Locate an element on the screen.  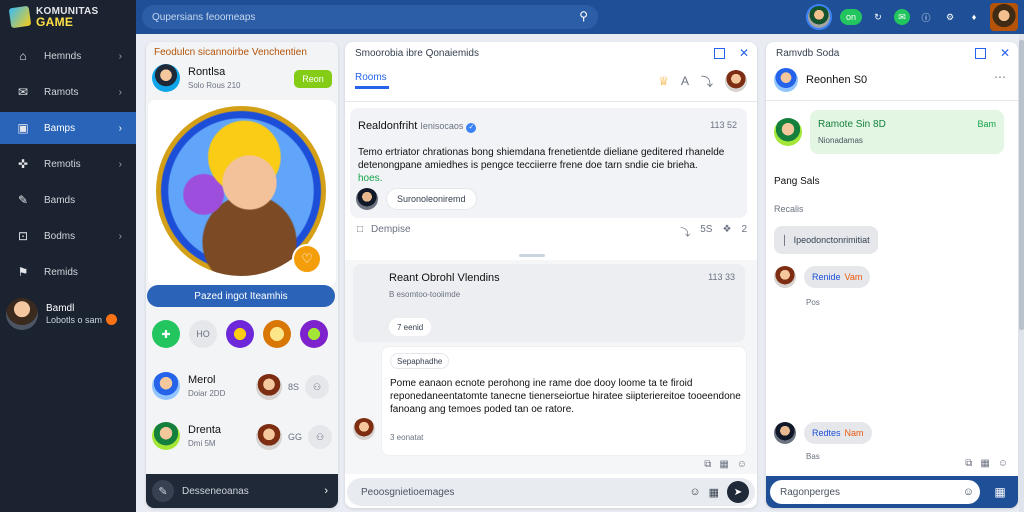
reply-button: Suronoleoniremd is located at coordinates (431, 199).